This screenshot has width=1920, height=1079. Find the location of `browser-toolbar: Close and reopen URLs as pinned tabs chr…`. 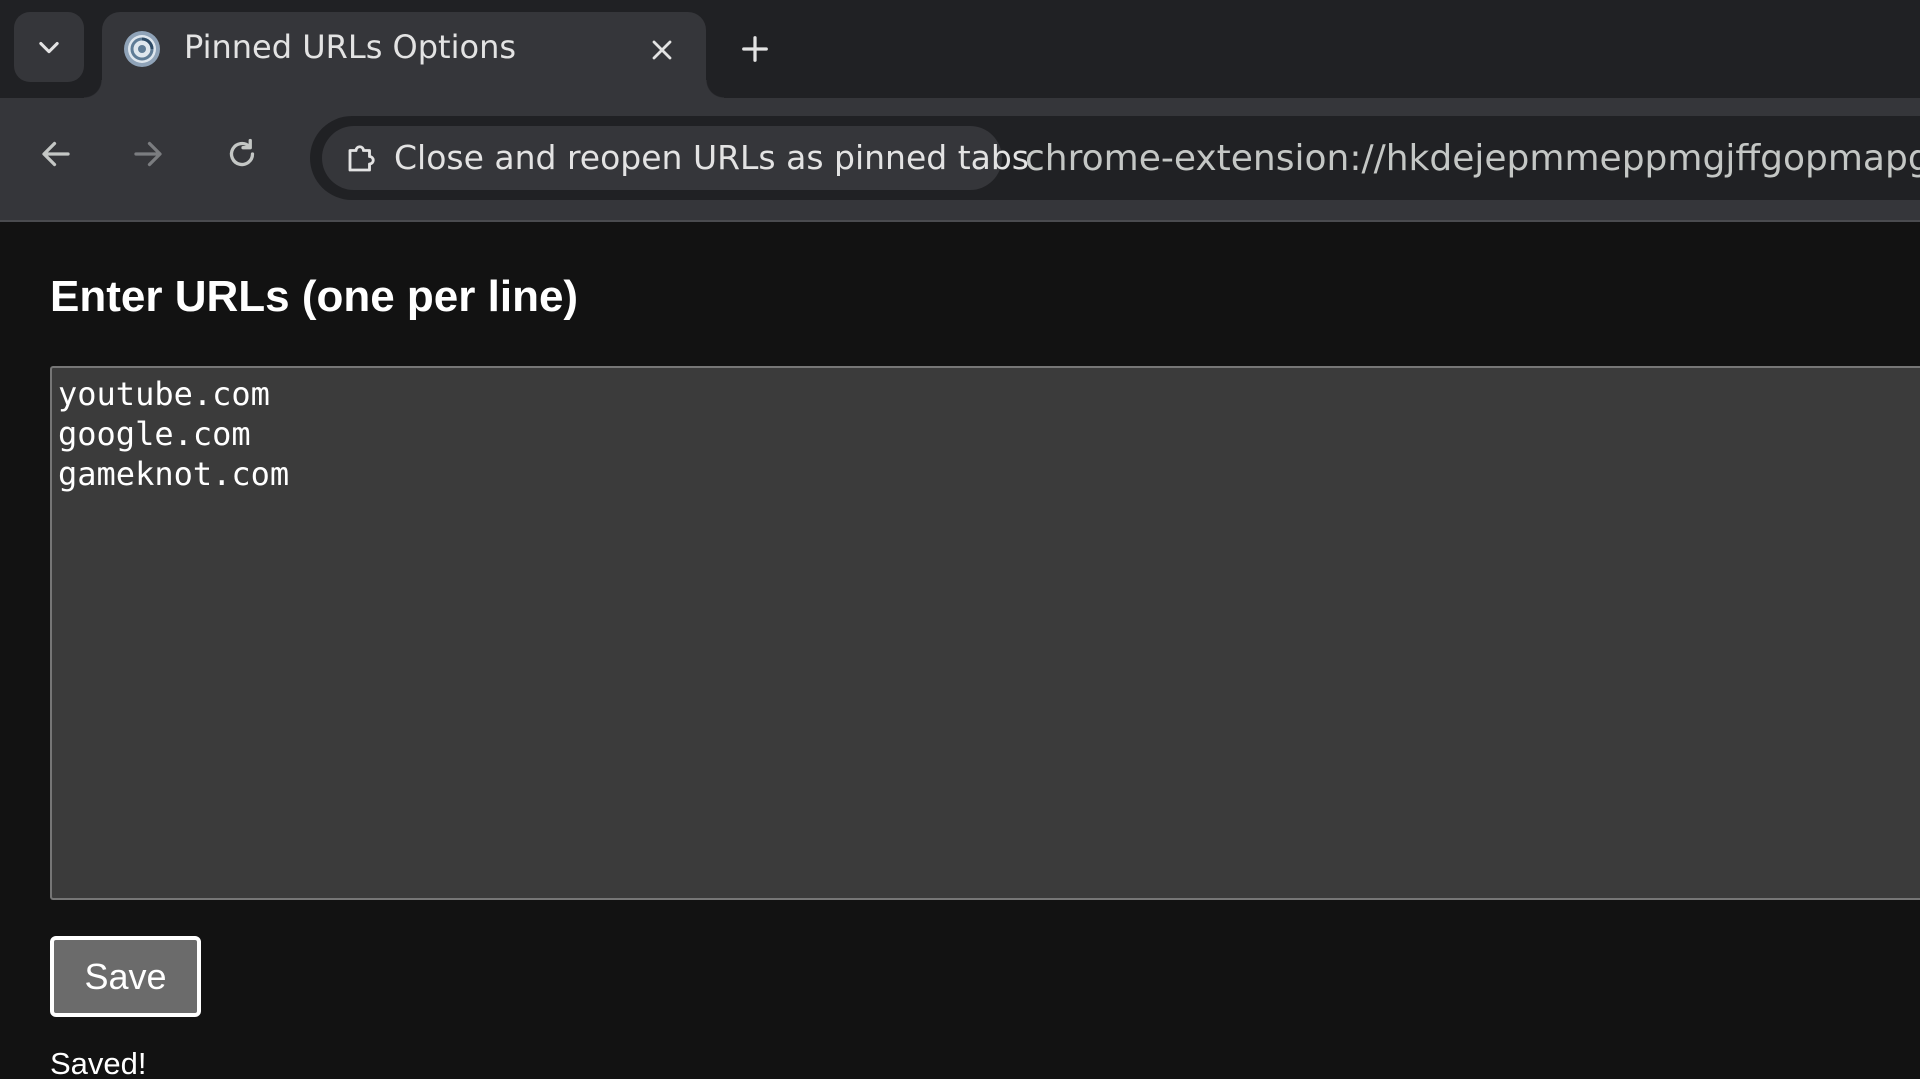

browser-toolbar: Close and reopen URLs as pinned tabs chr… is located at coordinates (960, 160).